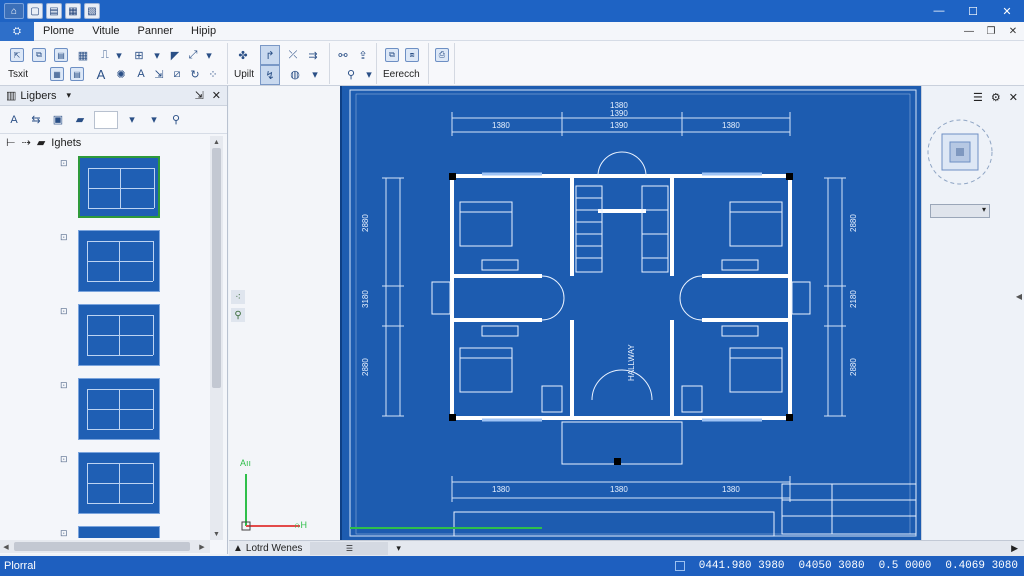 Image resolution: width=1024 pixels, height=576 pixels. I want to click on offset-icon: ⇉, so click(313, 55).